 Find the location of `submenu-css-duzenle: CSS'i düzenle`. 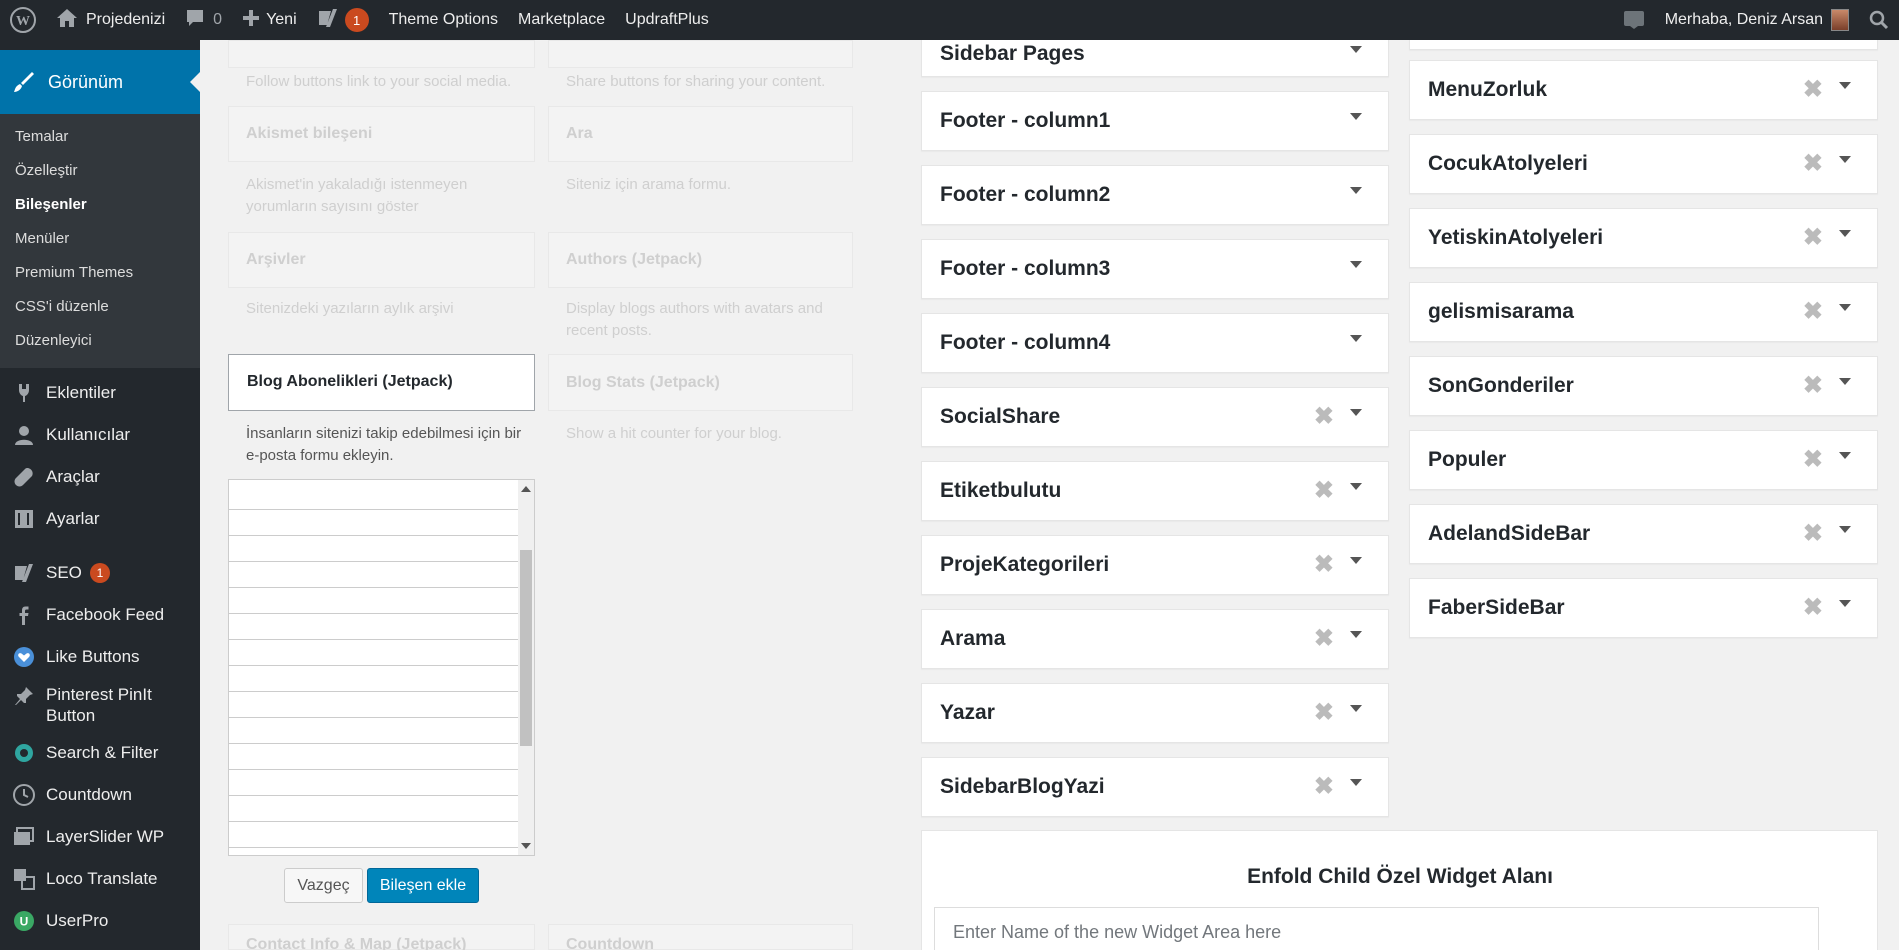

submenu-css-duzenle: CSS'i düzenle is located at coordinates (100, 307).